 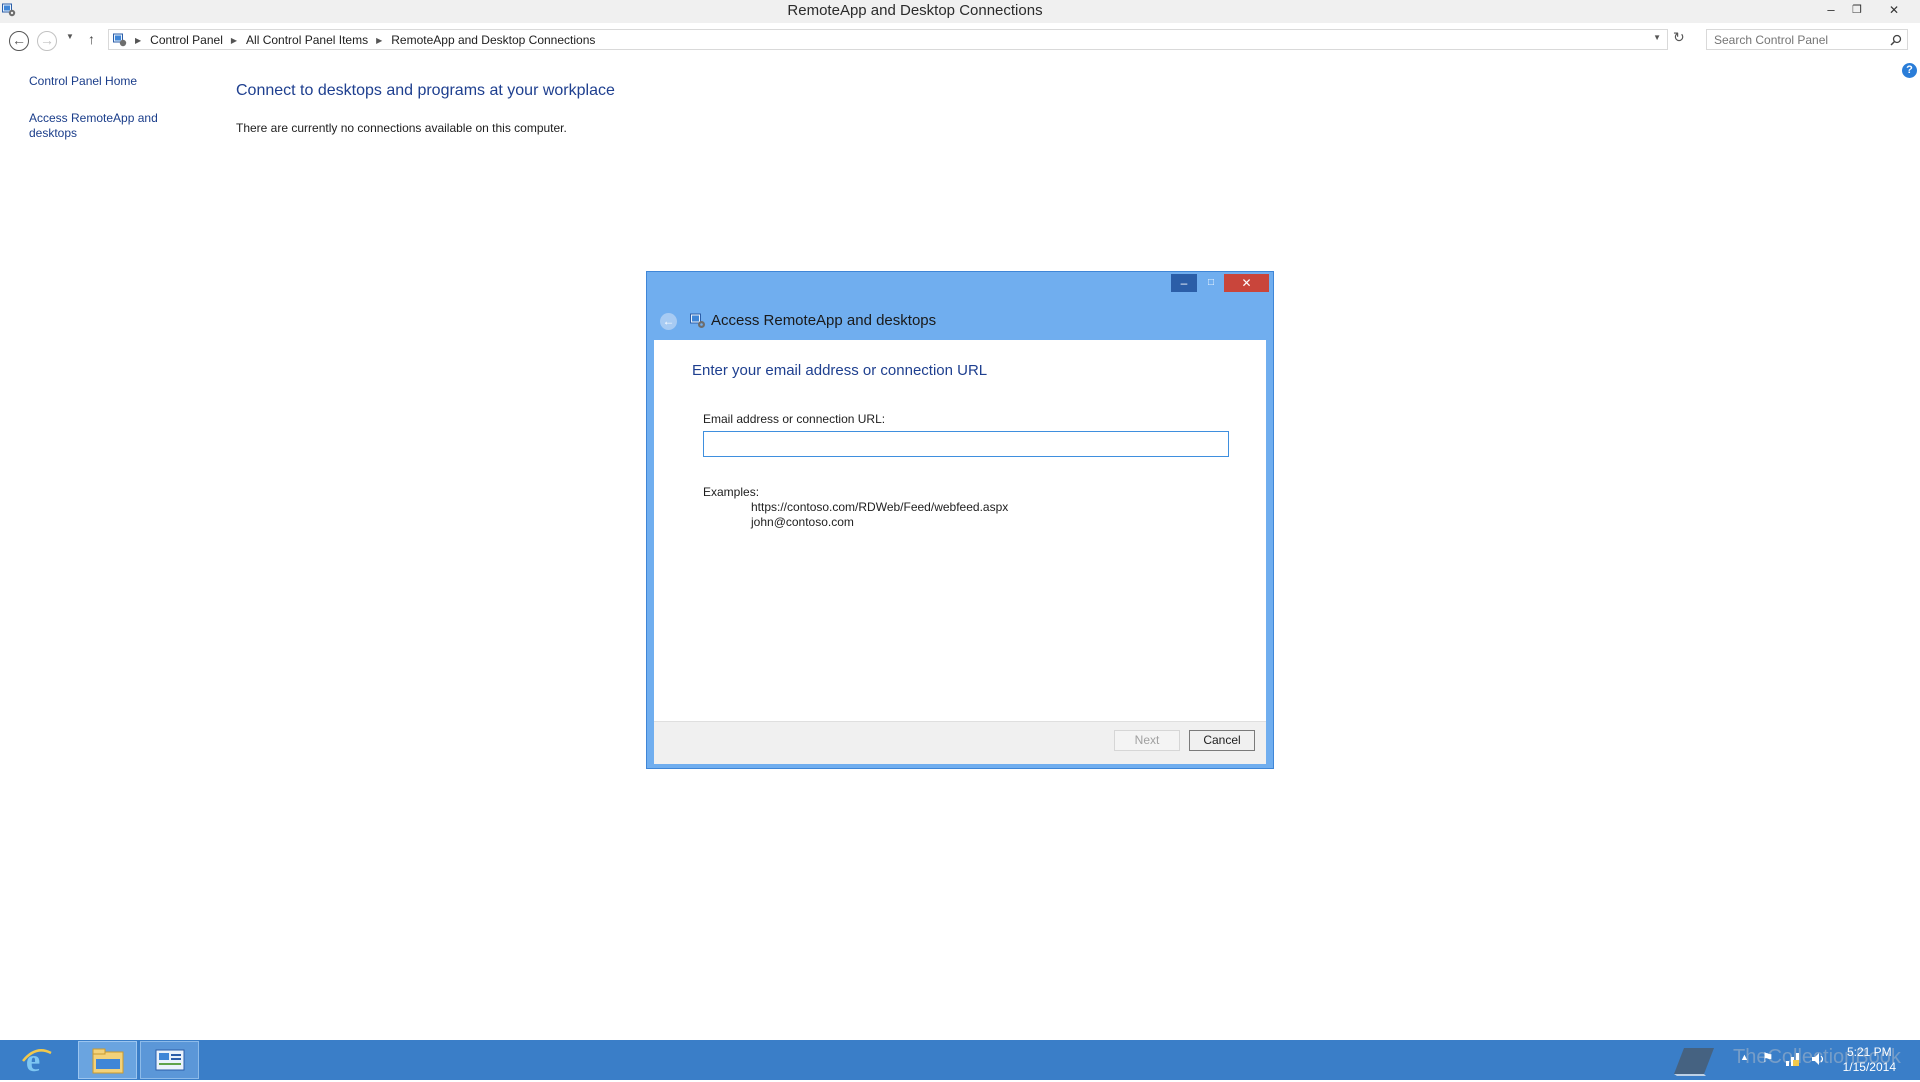 I want to click on remoteapp-dialog-icon, so click(x=697, y=320).